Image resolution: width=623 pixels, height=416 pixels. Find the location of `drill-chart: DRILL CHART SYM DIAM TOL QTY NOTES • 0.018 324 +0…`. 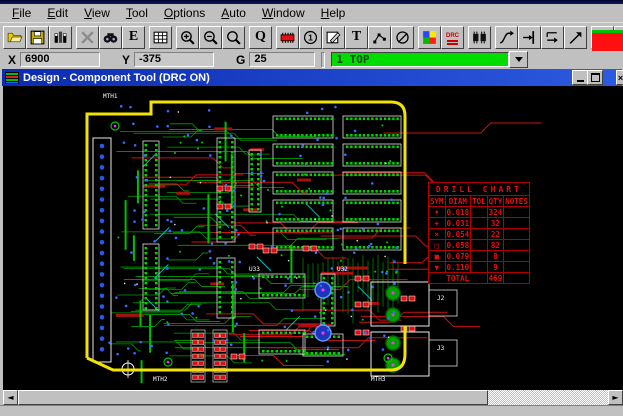

drill-chart: DRILL CHART SYM DIAM TOL QTY NOTES • 0.018 324 +0… is located at coordinates (479, 233).